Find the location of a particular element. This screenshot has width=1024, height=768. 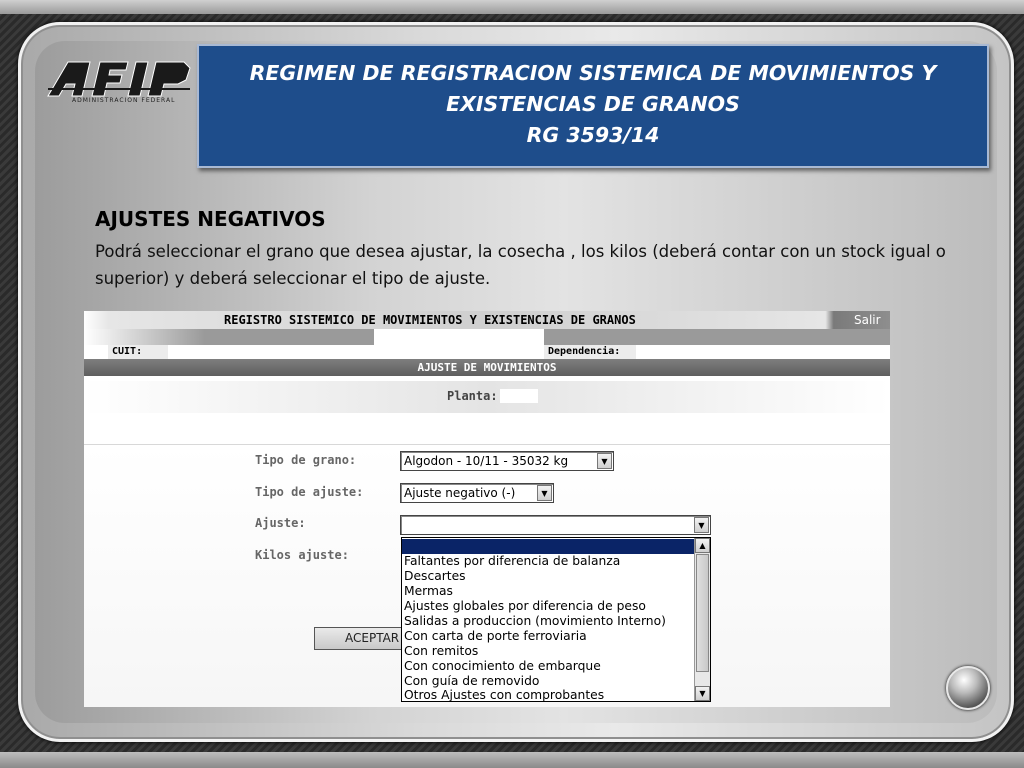

app-header-stripe is located at coordinates (487, 337).